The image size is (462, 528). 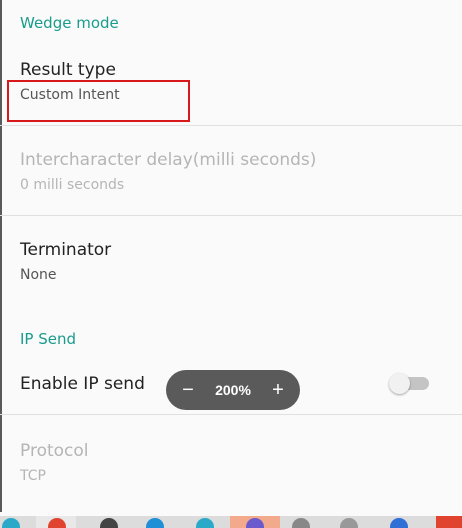 I want to click on section-header-ip-send: IP Send, so click(x=48, y=339).